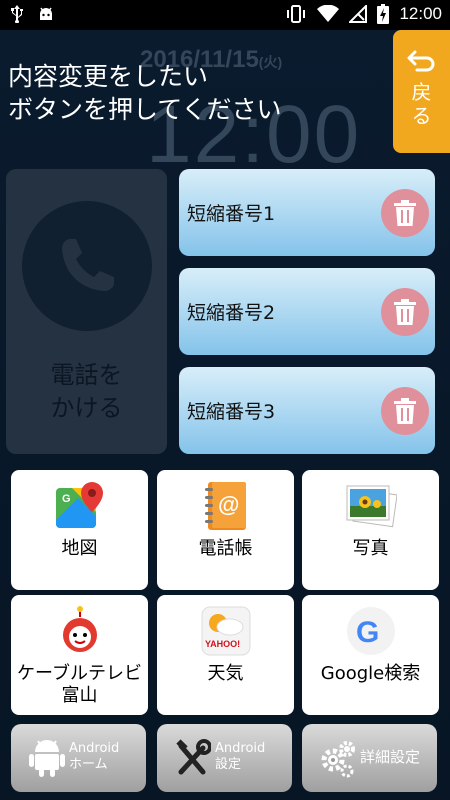  Describe the element at coordinates (79, 684) in the screenshot. I see `app-tile-label: ケーブルテレビ富山` at that location.